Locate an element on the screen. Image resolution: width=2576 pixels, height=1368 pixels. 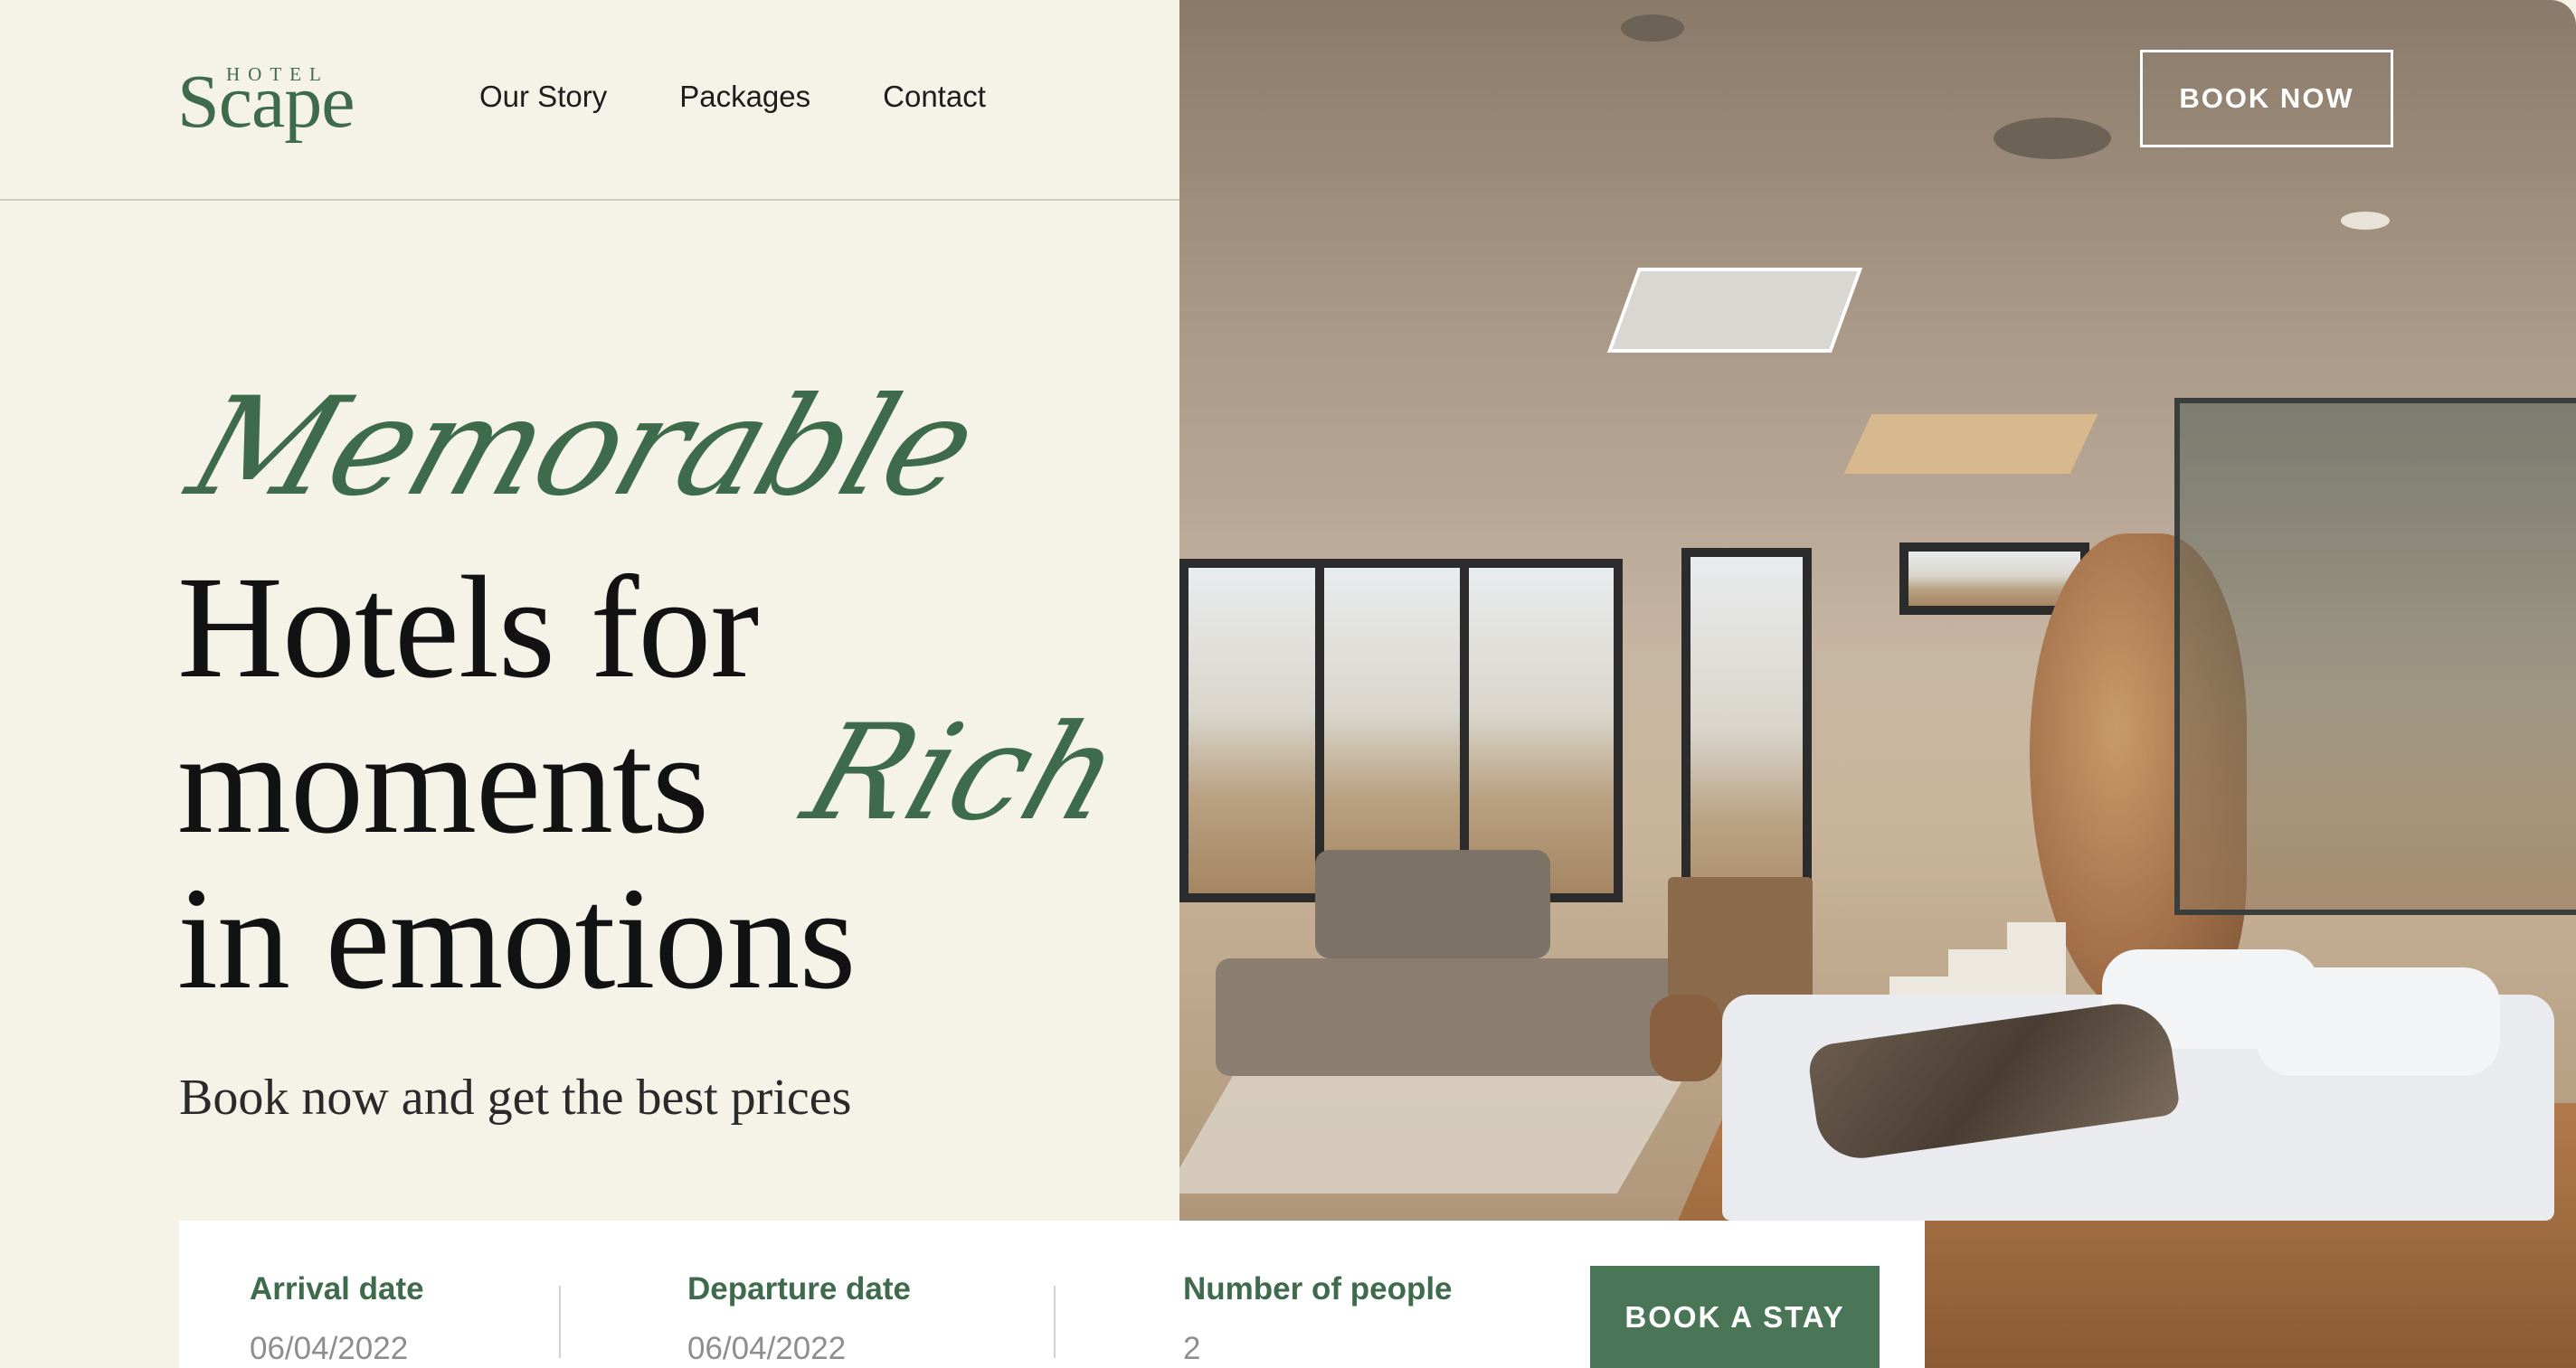
nav-item-our-story: Our Story is located at coordinates (543, 97).